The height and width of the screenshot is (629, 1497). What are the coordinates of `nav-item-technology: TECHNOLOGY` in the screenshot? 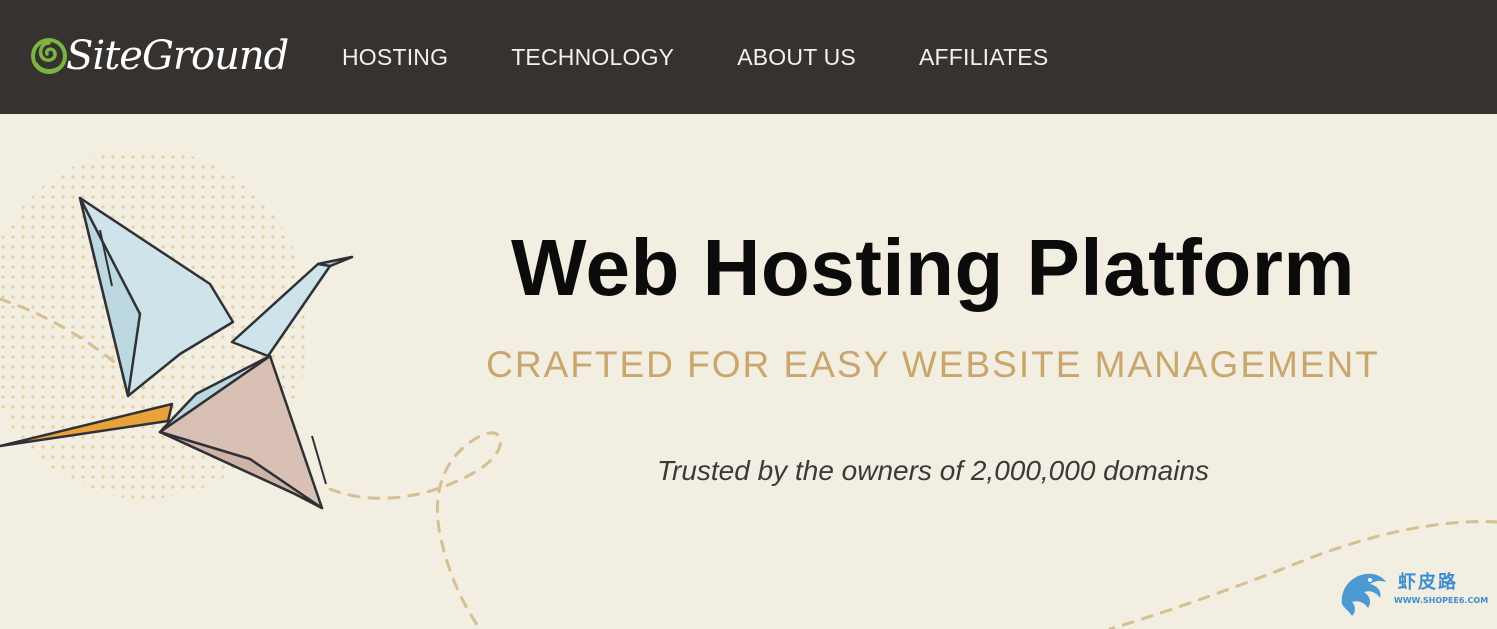 It's located at (592, 57).